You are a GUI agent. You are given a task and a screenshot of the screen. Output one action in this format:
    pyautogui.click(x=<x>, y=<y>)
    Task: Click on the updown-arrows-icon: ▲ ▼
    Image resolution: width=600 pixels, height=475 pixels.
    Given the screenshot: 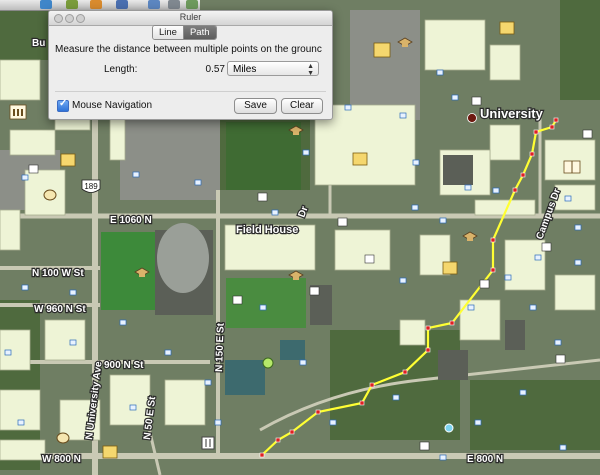 What is the action you would take?
    pyautogui.click(x=310, y=70)
    